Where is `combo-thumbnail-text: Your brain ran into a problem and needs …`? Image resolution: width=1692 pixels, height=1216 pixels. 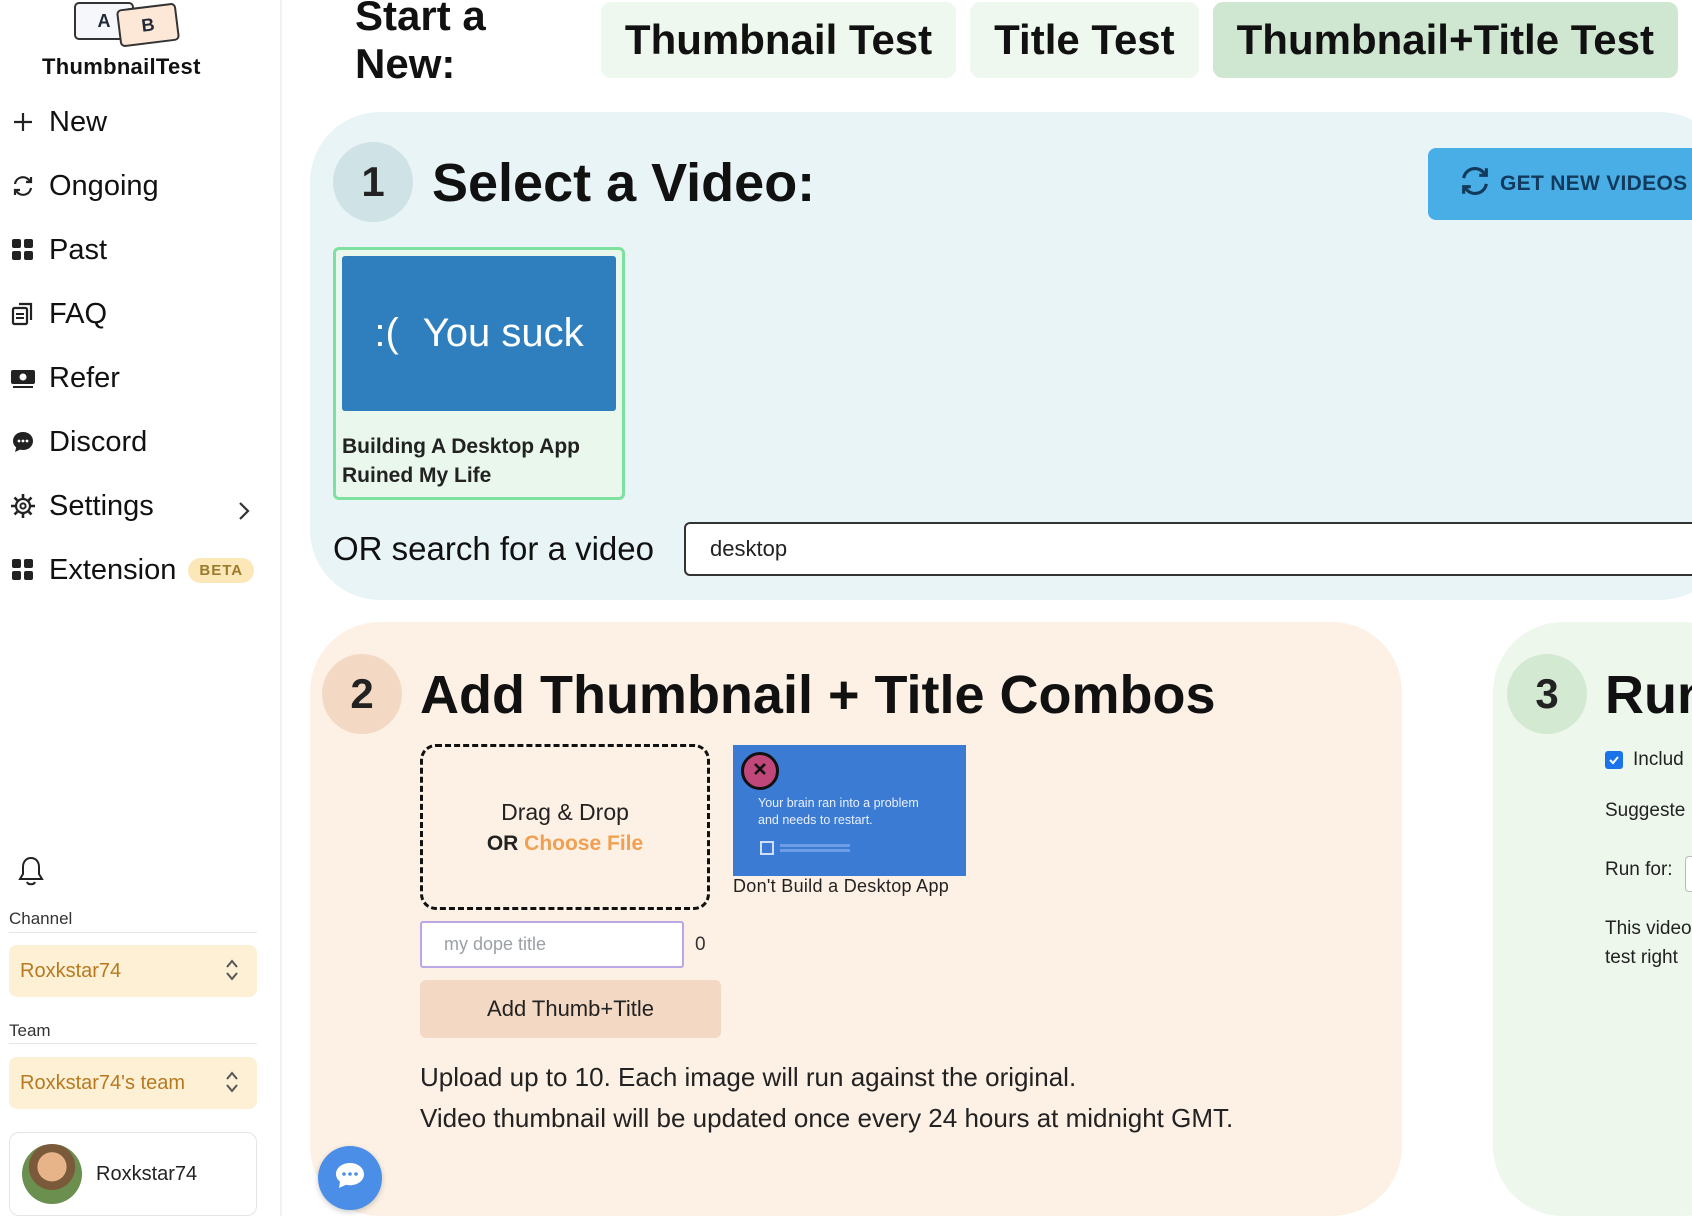
combo-thumbnail-text: Your brain ran into a problem and needs … is located at coordinates (838, 812).